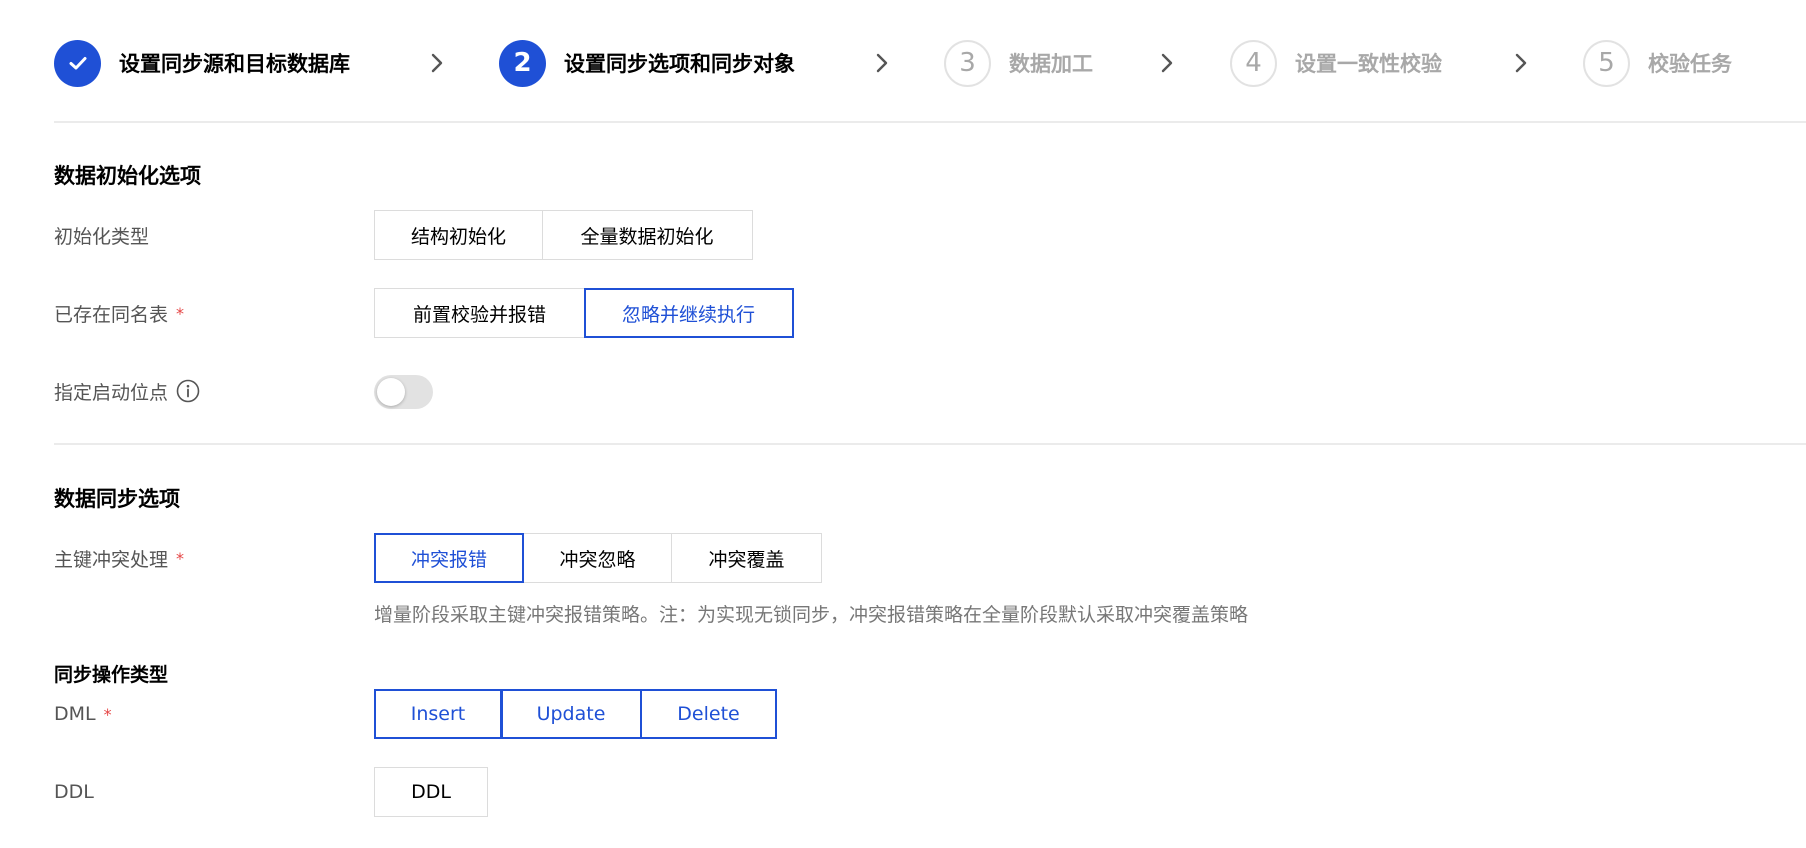 The width and height of the screenshot is (1806, 848). I want to click on init-section-title: 数据初始化选项, so click(127, 176).